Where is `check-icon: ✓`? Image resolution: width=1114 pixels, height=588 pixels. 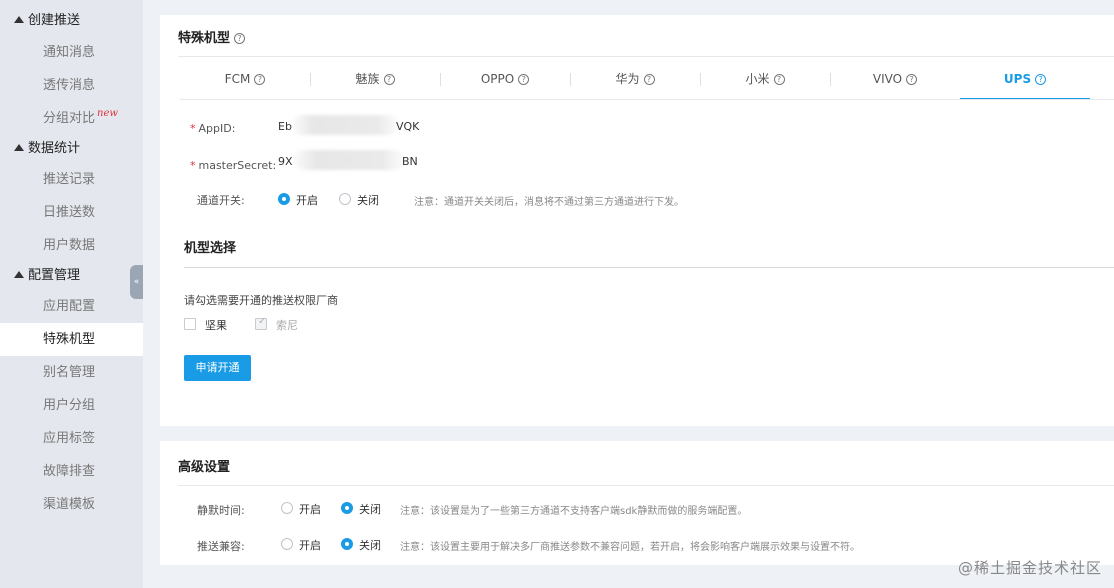
check-icon: ✓ is located at coordinates (262, 321).